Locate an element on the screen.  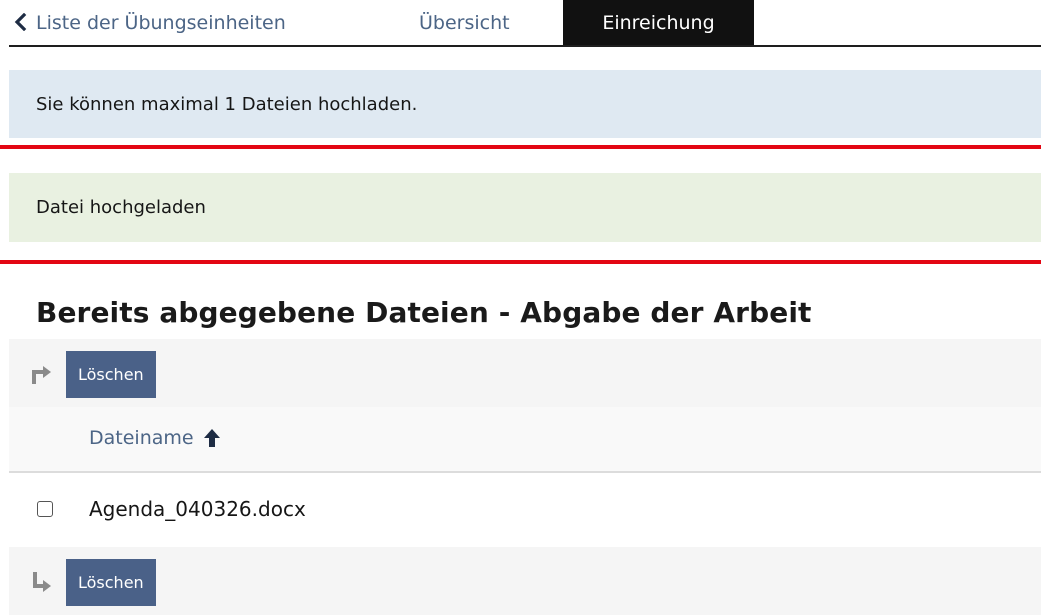
tab-back-to-list: Liste der Übungseinheiten is located at coordinates (150, 22).